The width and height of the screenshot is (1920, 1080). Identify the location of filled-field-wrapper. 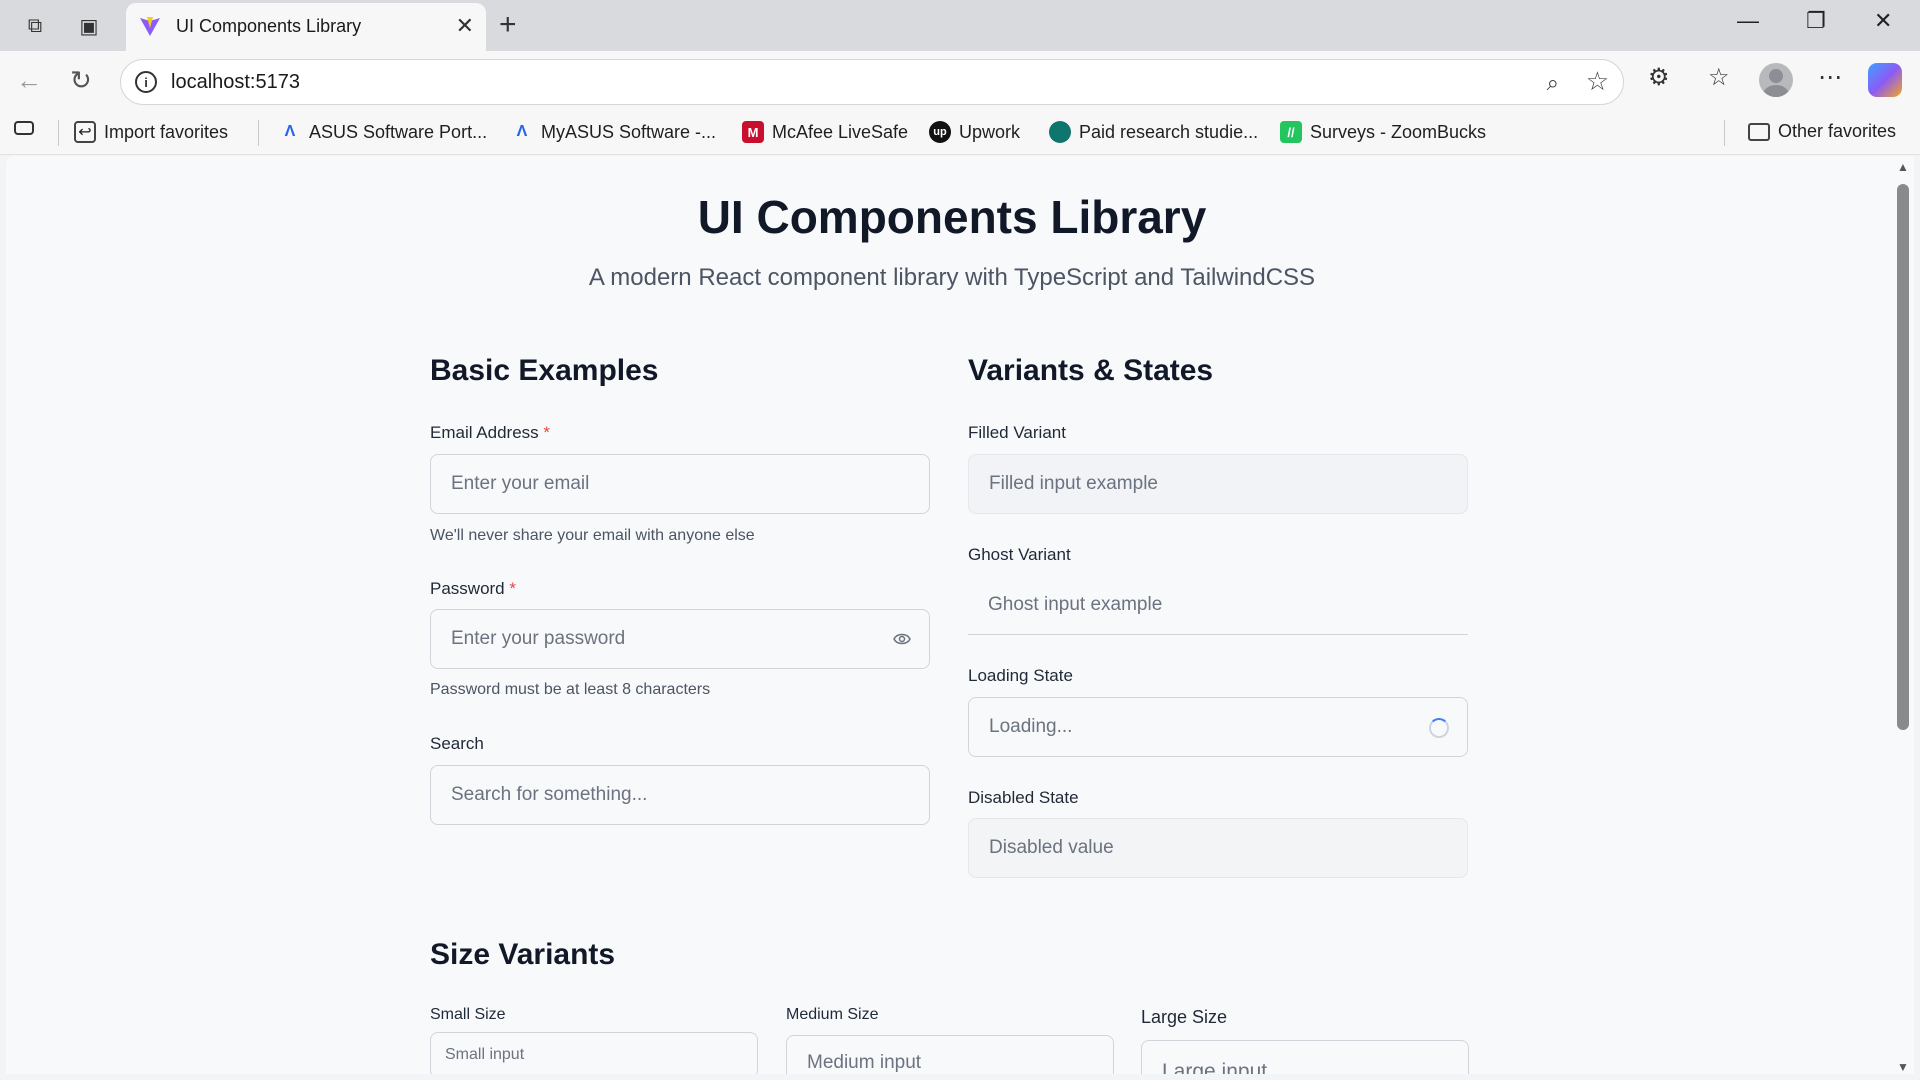
(1218, 484).